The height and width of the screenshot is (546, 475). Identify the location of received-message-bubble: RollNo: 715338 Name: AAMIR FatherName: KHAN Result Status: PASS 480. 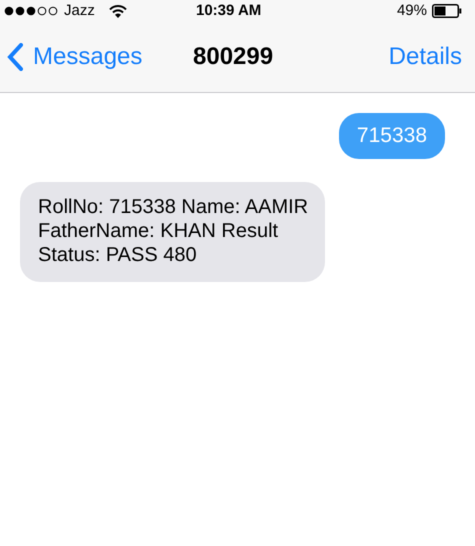
(172, 232).